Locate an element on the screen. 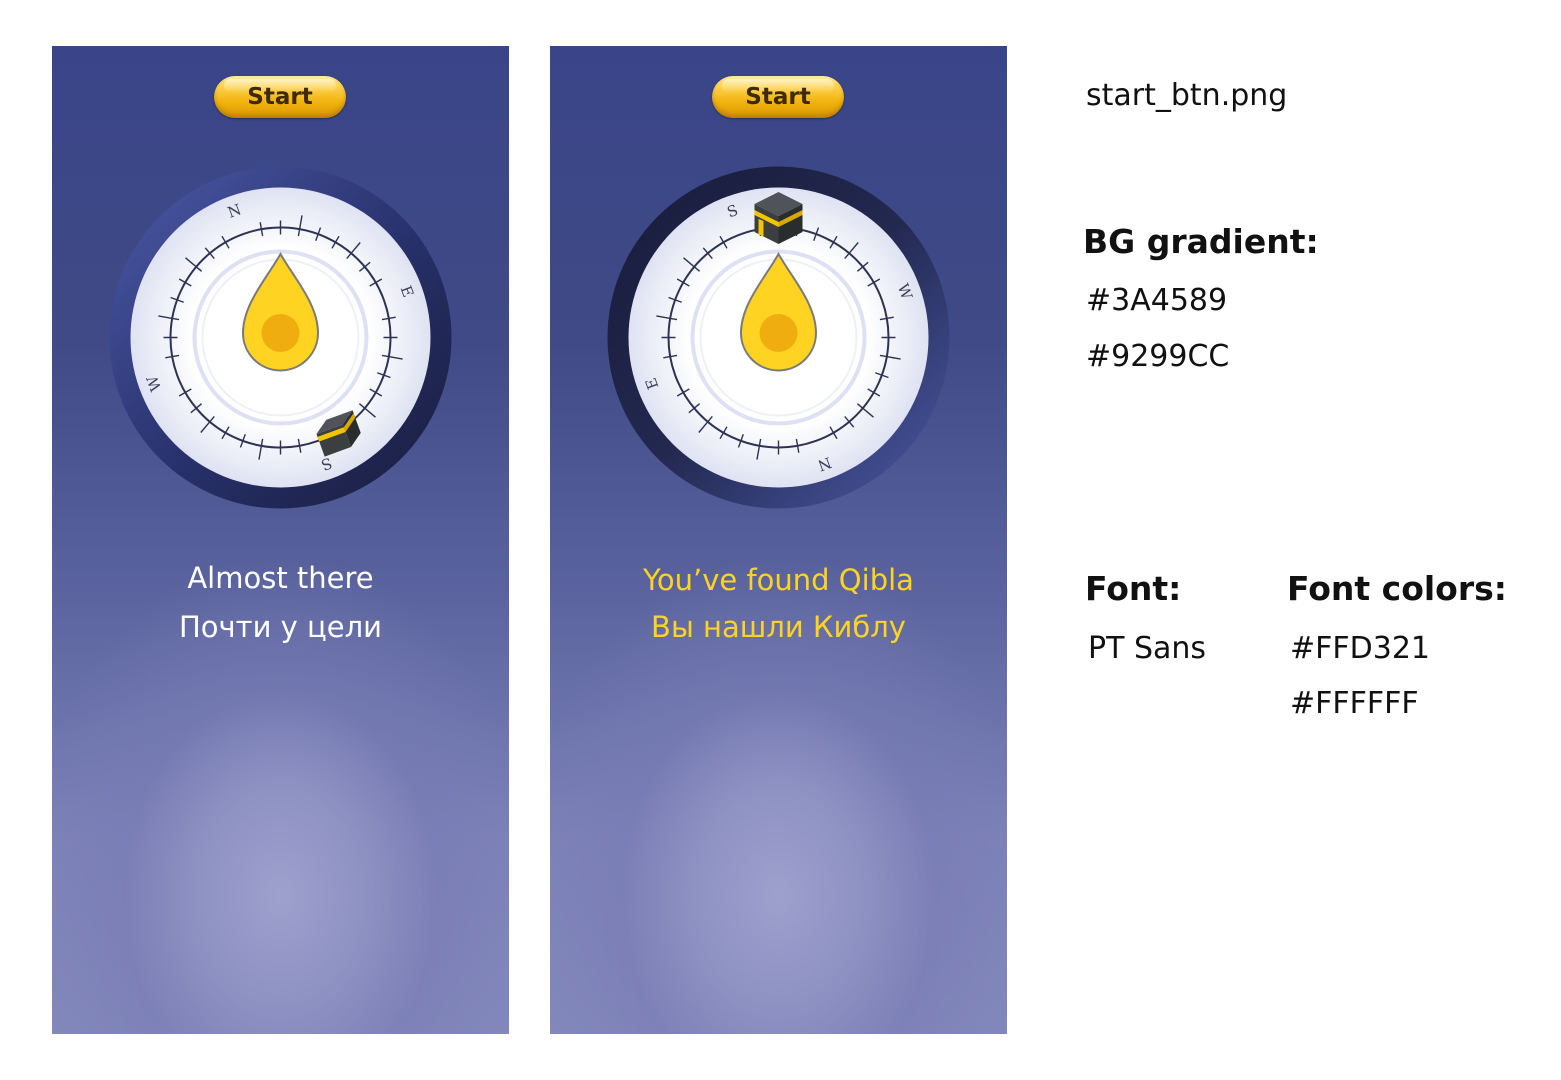 The height and width of the screenshot is (1080, 1561). status-line-1: Almost there is located at coordinates (280, 578).